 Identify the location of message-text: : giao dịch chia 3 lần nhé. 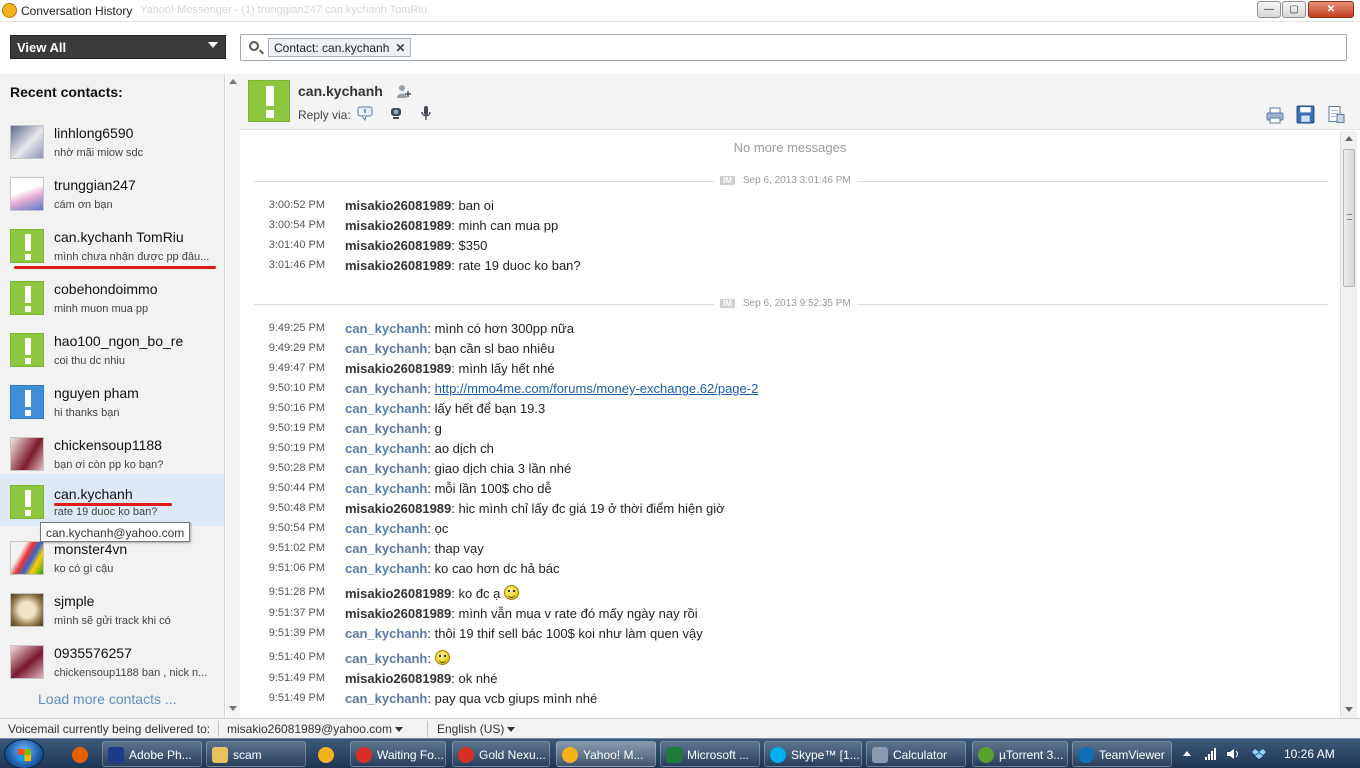
(499, 468).